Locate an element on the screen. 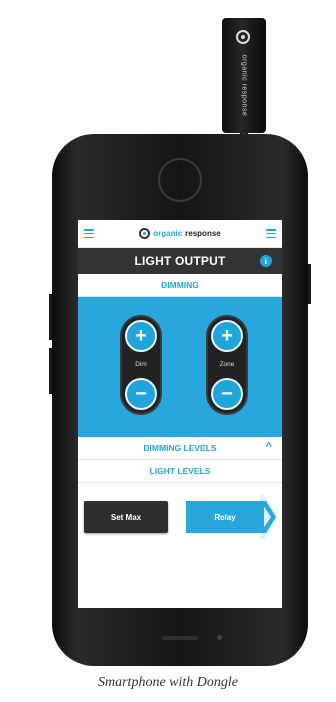  brand-name-rest: response is located at coordinates (203, 233).